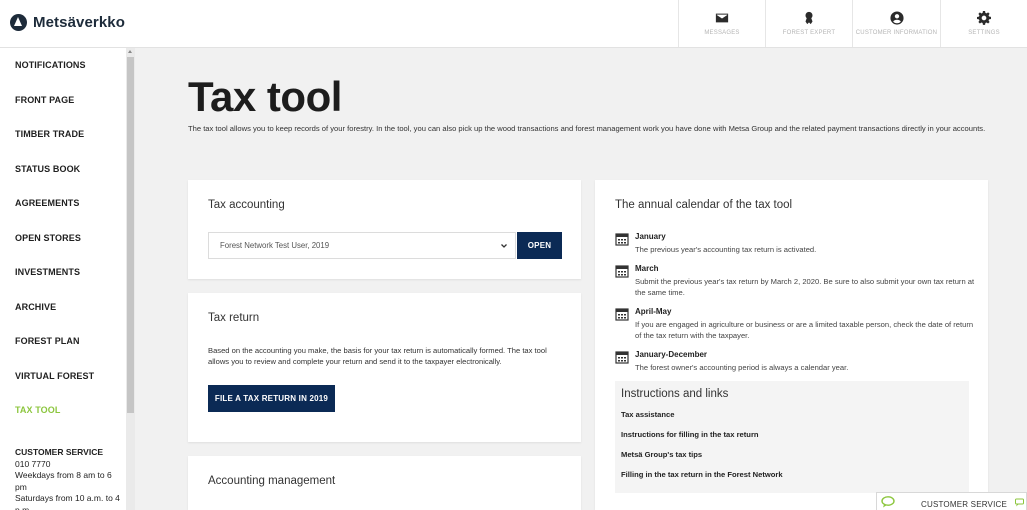 Image resolution: width=1027 pixels, height=510 pixels. Describe the element at coordinates (67, 501) in the screenshot. I see `customer-service-saturdays: Saturdays from 10 a.m. to 4 p.m.` at that location.